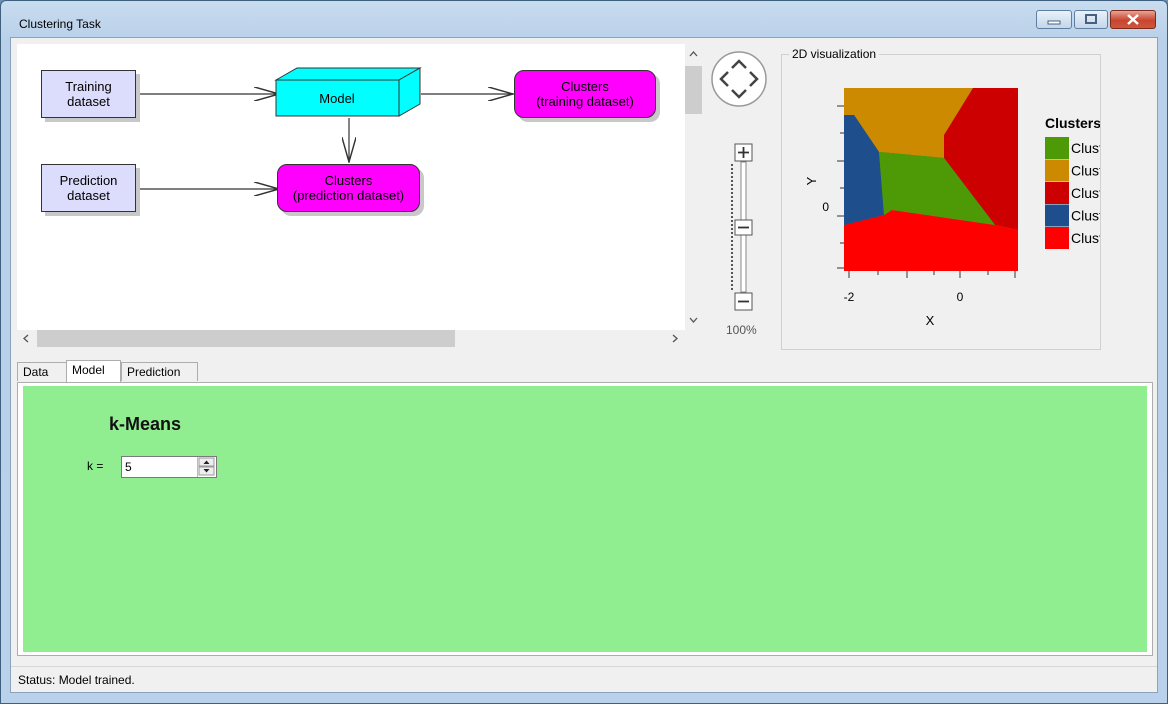  Describe the element at coordinates (693, 320) in the screenshot. I see `chevron-down-icon` at that location.